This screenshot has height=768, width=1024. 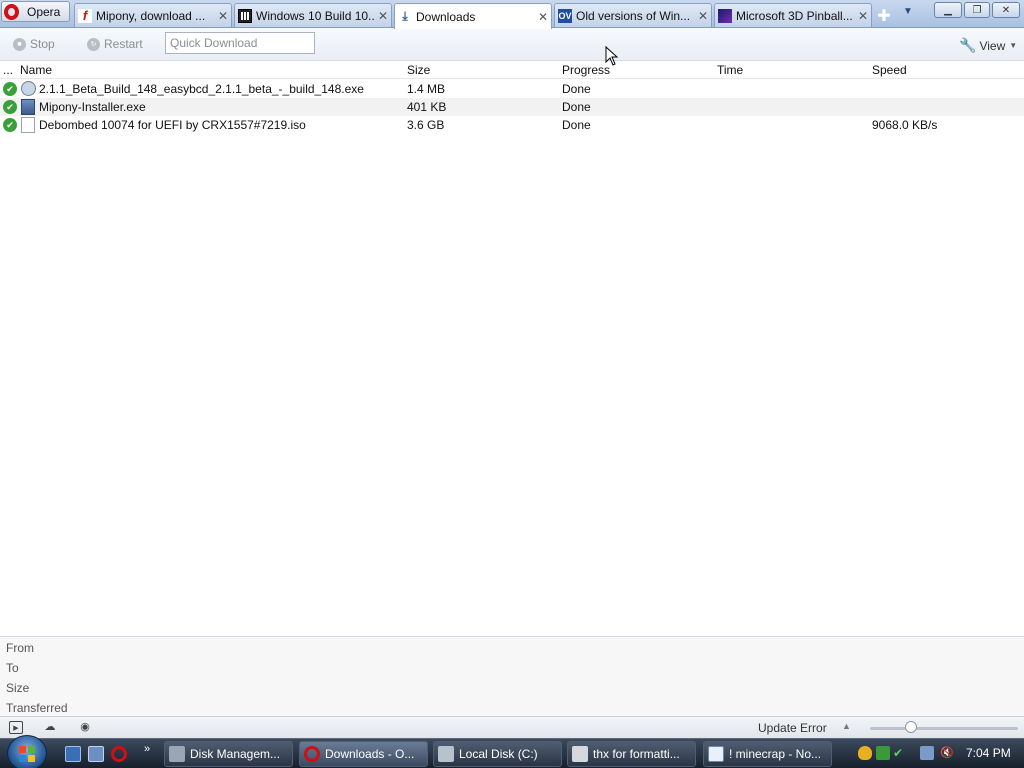 What do you see at coordinates (988, 753) in the screenshot?
I see `taskbar-clock: 7:04 PM` at bounding box center [988, 753].